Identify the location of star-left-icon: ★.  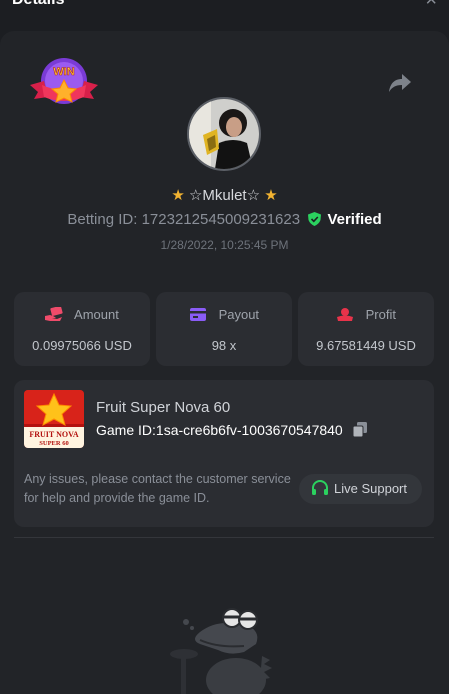
(178, 195).